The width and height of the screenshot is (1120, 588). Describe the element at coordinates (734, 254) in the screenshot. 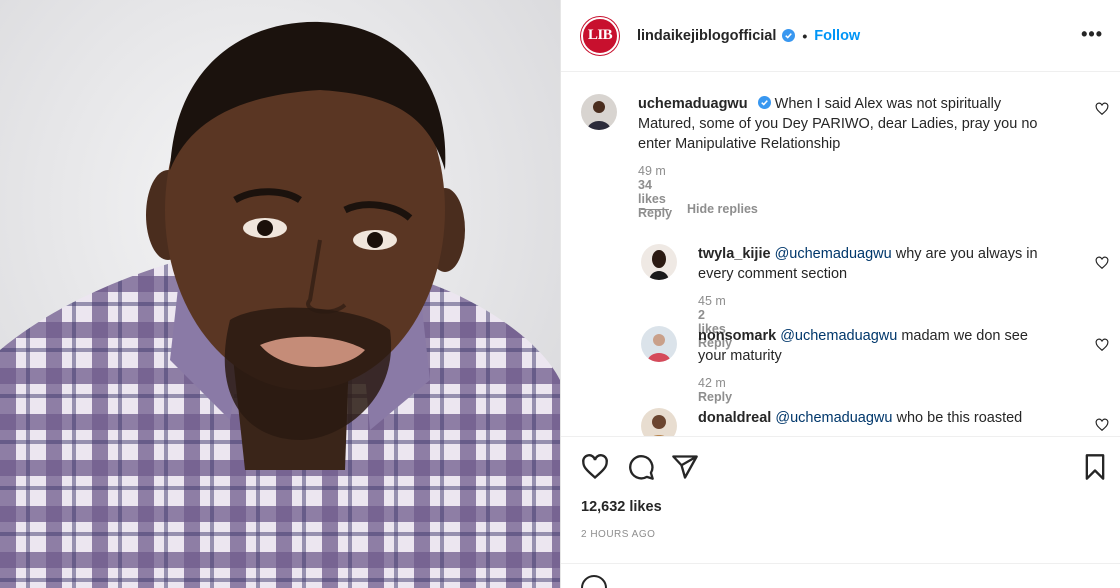

I see `reply-username: twyla_kijie` at that location.